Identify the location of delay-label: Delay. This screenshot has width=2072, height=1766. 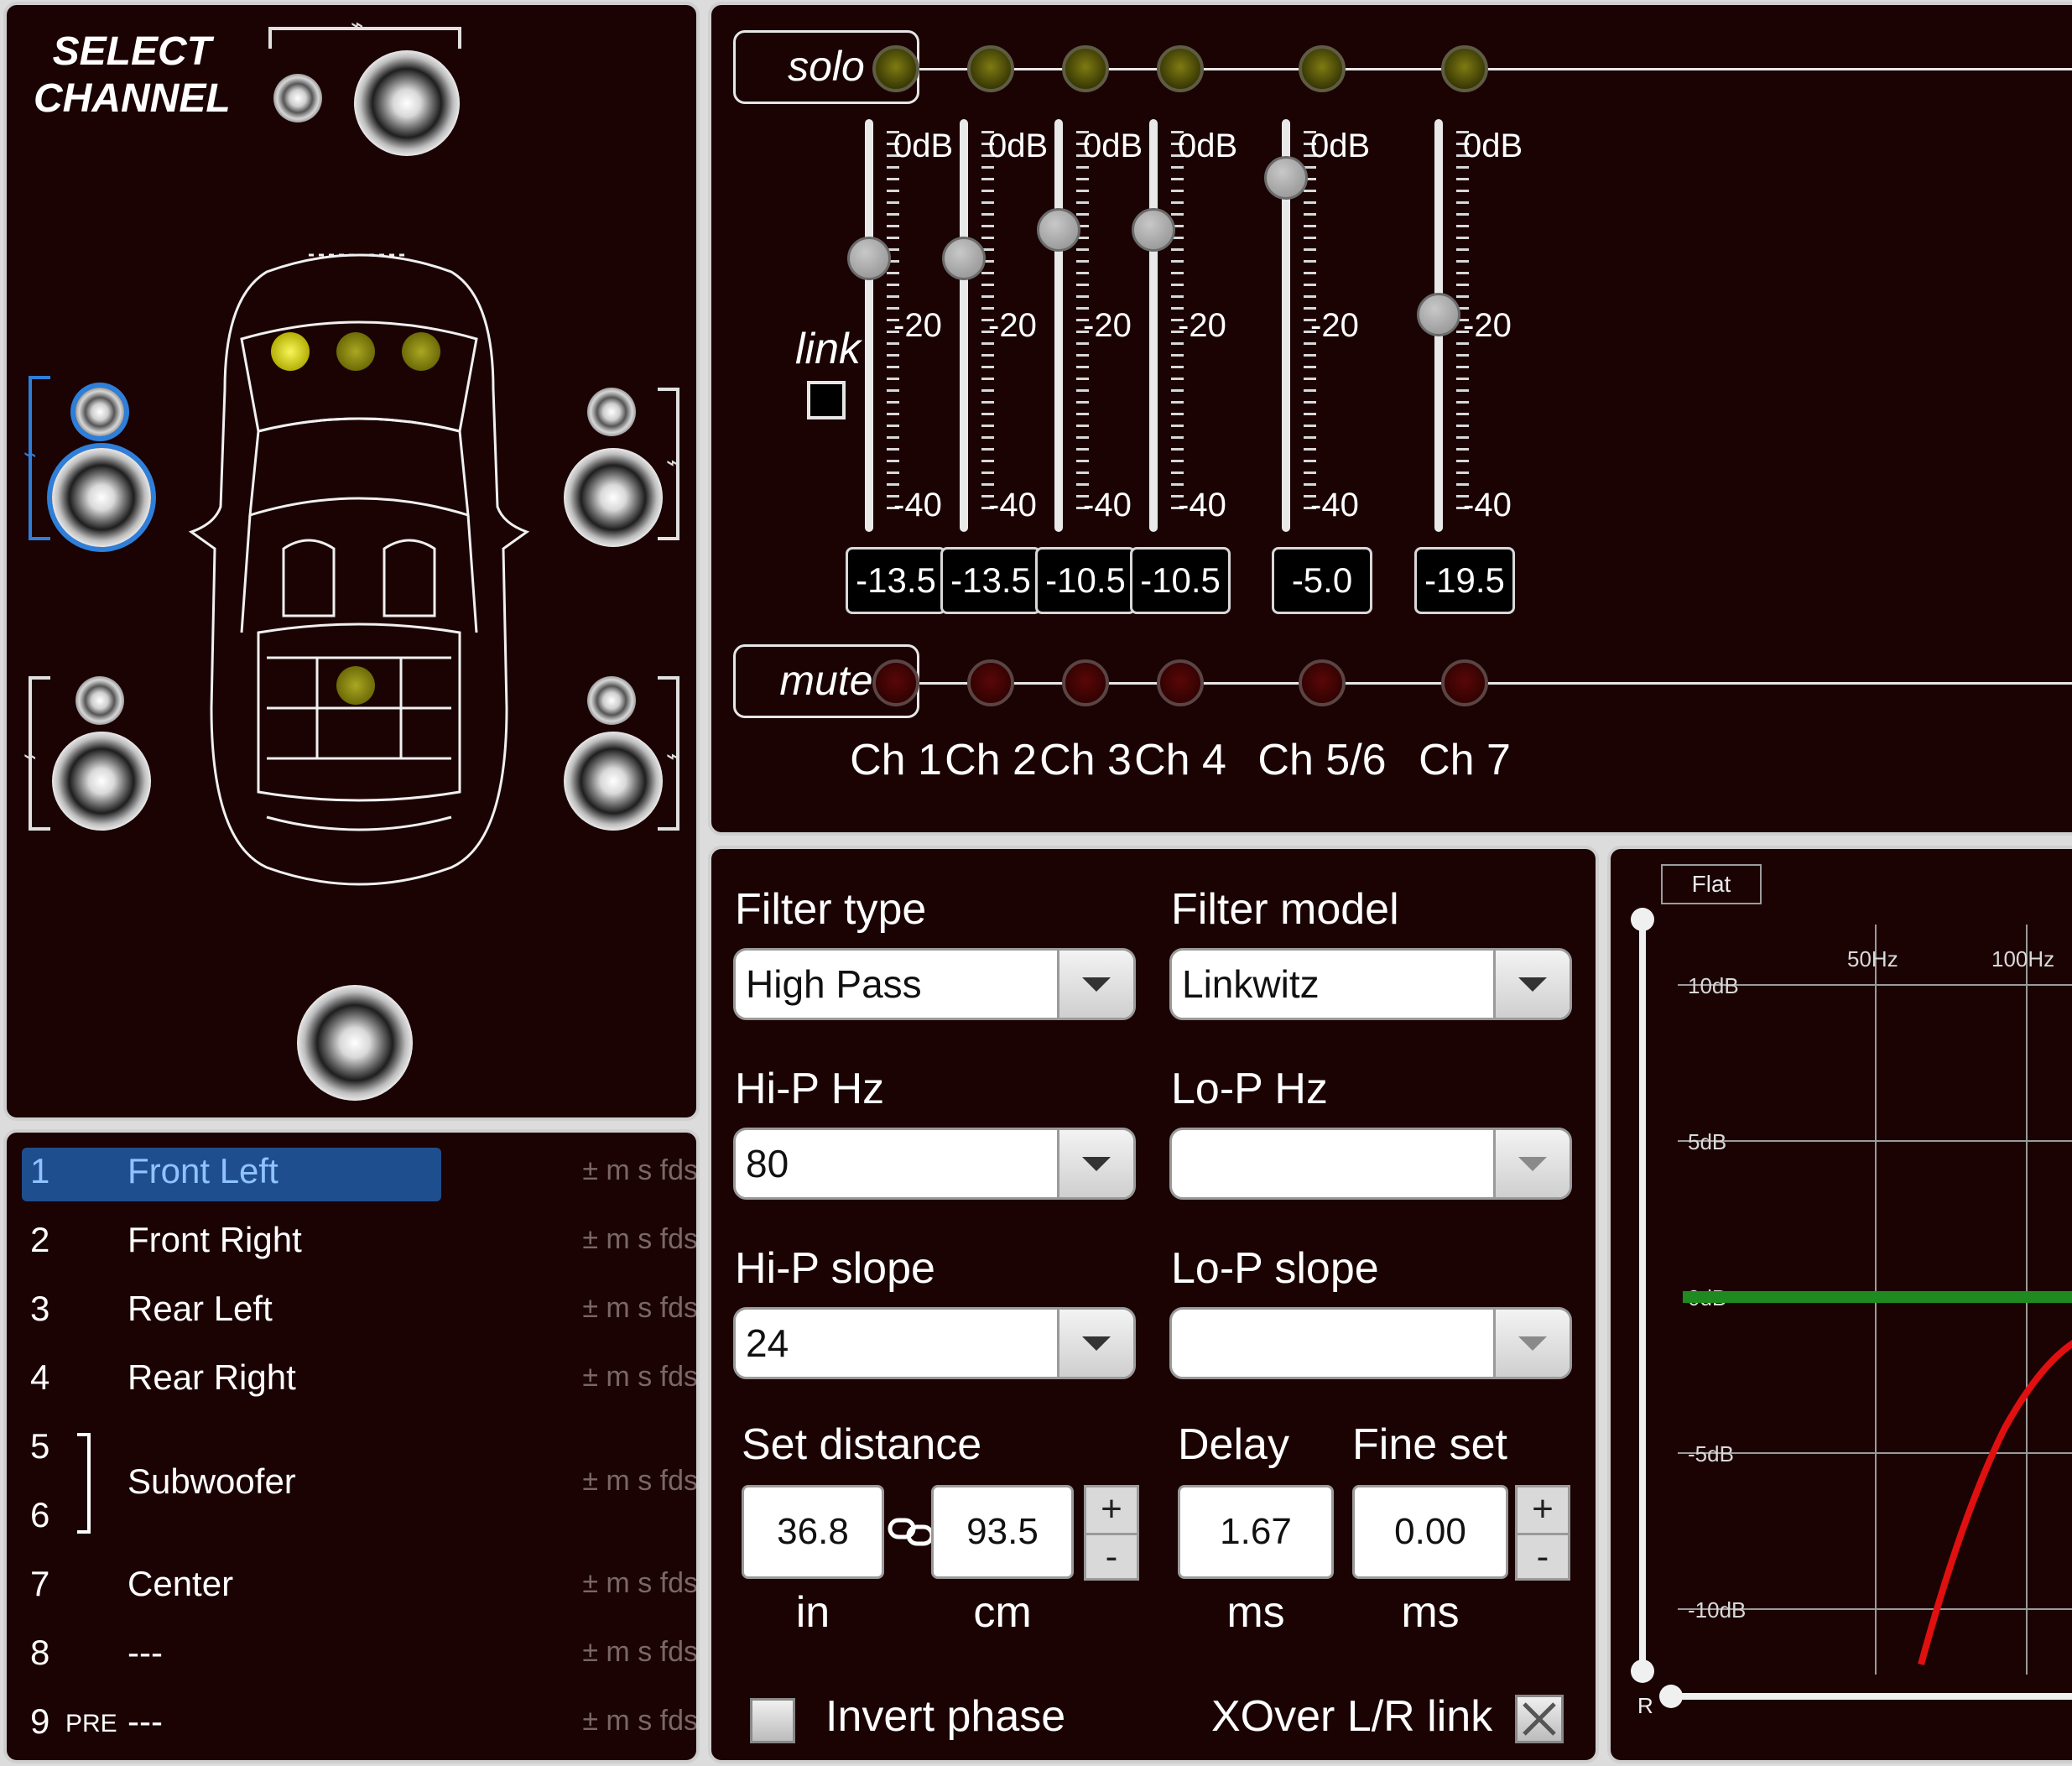
(1233, 1444).